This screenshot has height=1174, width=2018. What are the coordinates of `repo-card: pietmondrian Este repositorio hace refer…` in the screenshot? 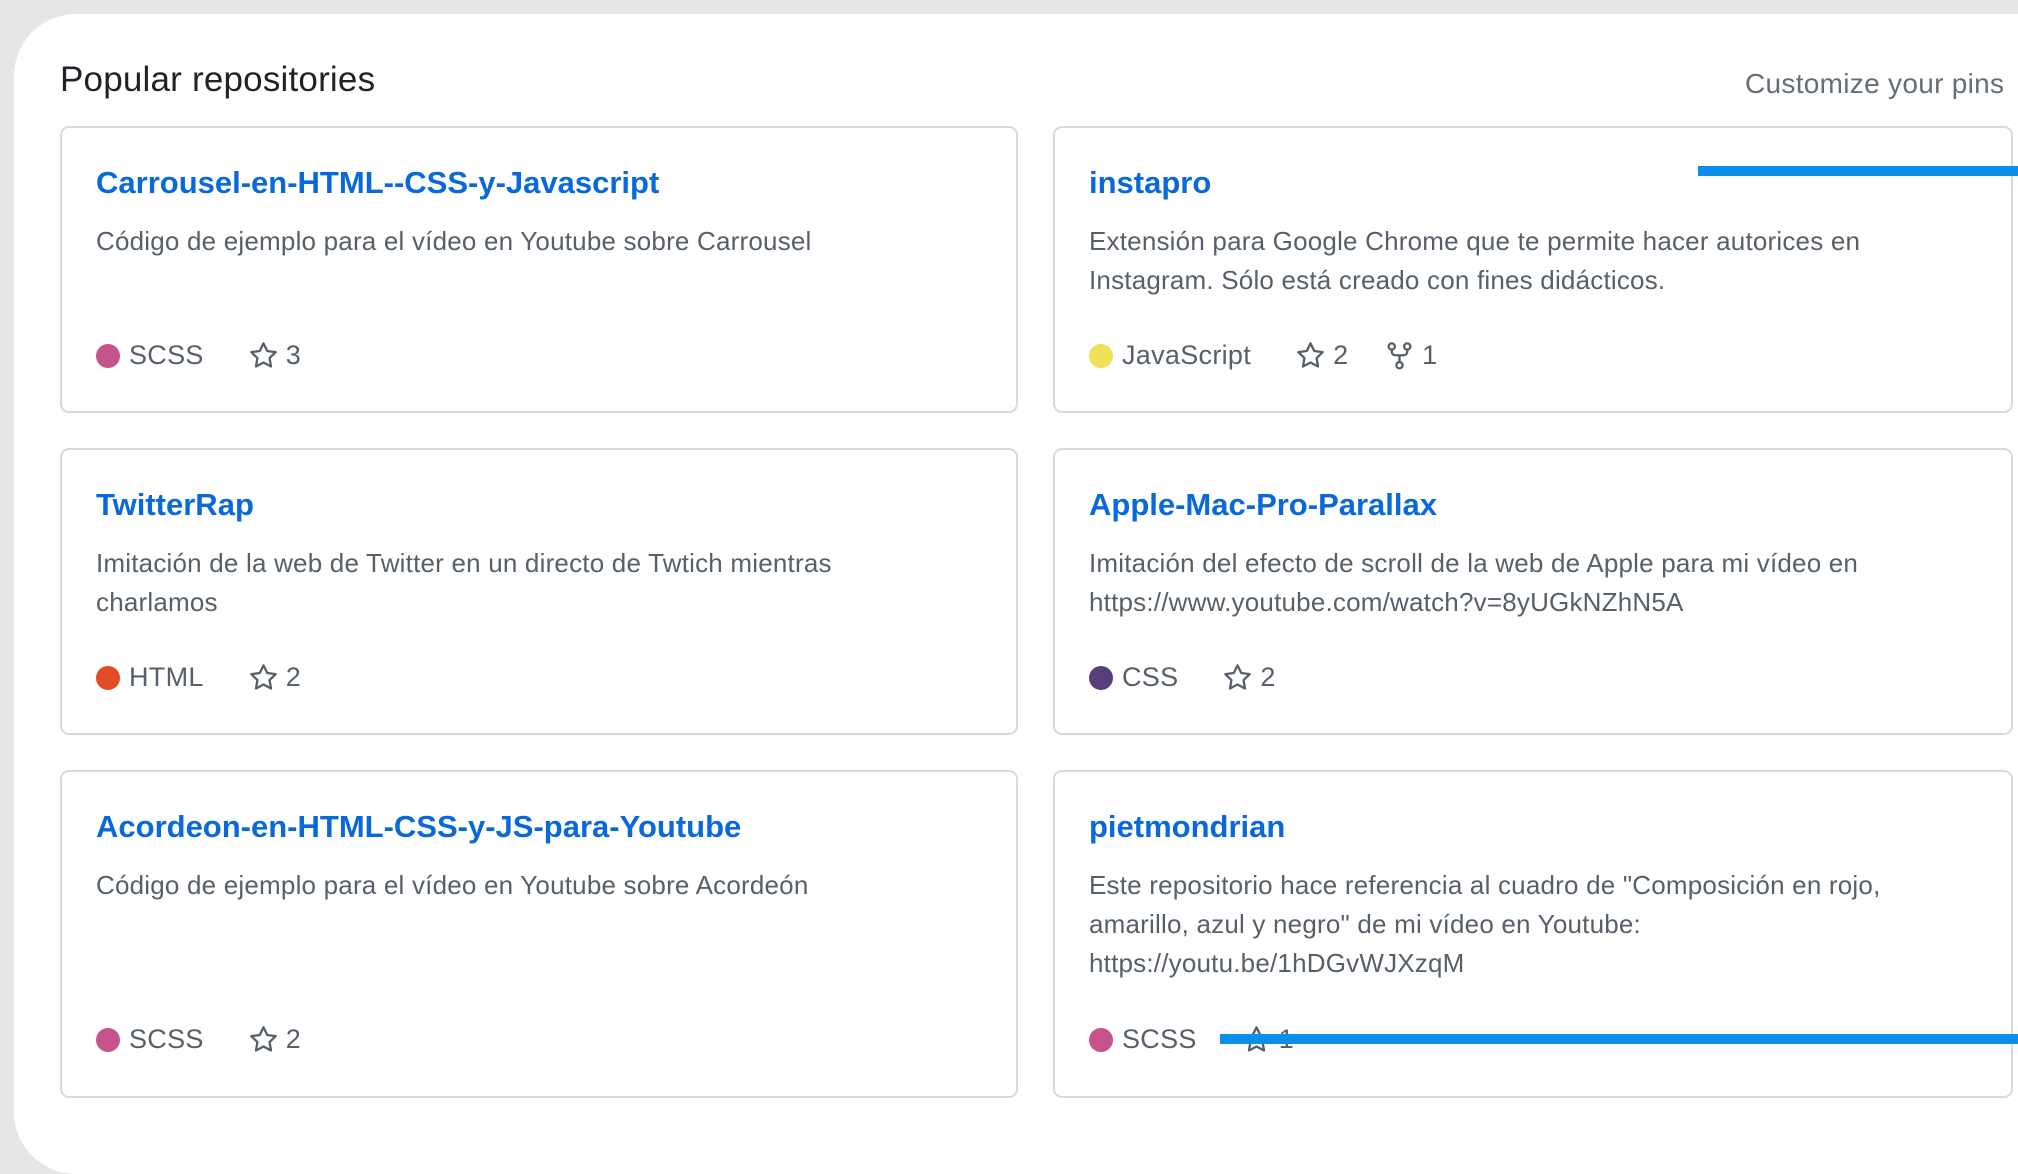 It's located at (1533, 934).